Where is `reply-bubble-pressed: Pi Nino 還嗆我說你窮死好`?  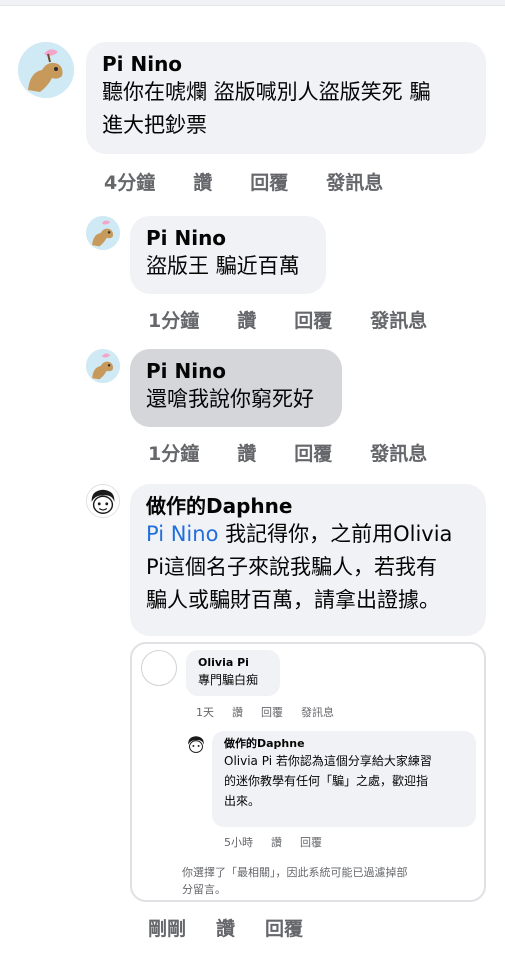 reply-bubble-pressed: Pi Nino 還嗆我說你窮死好 is located at coordinates (236, 388).